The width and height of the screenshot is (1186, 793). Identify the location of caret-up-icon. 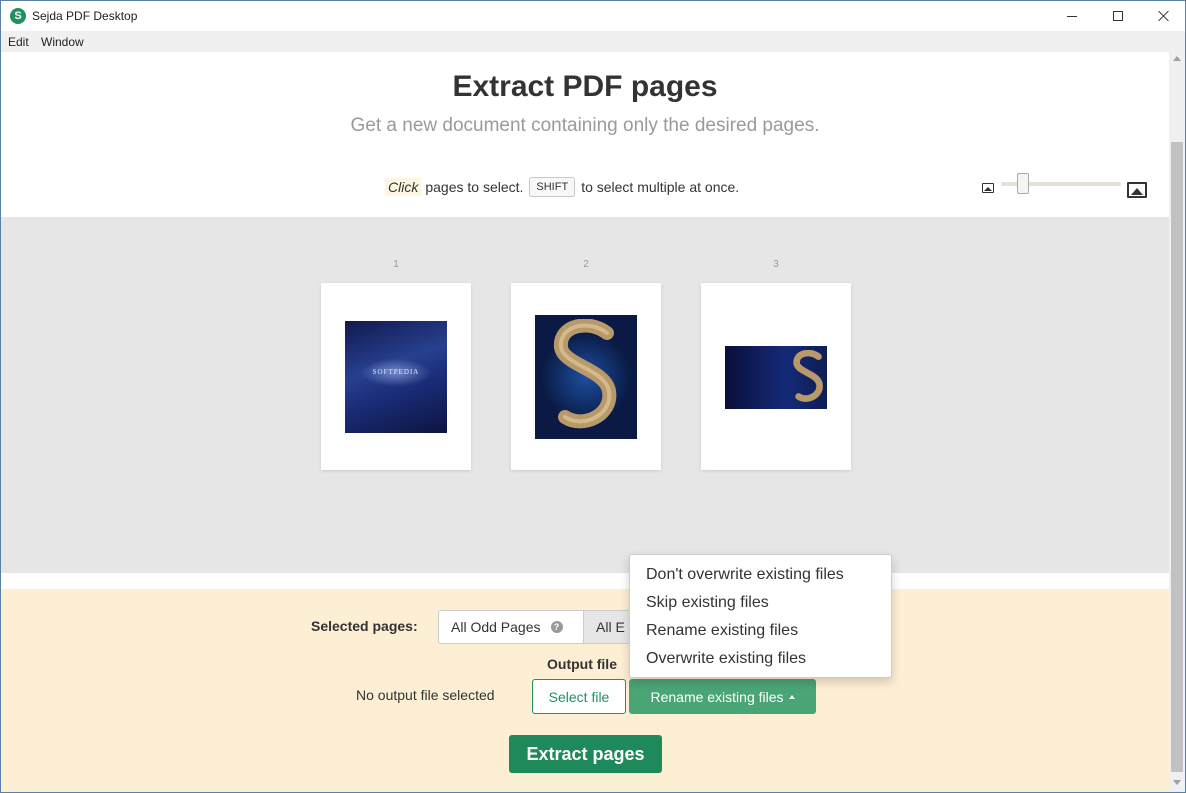
(791, 696).